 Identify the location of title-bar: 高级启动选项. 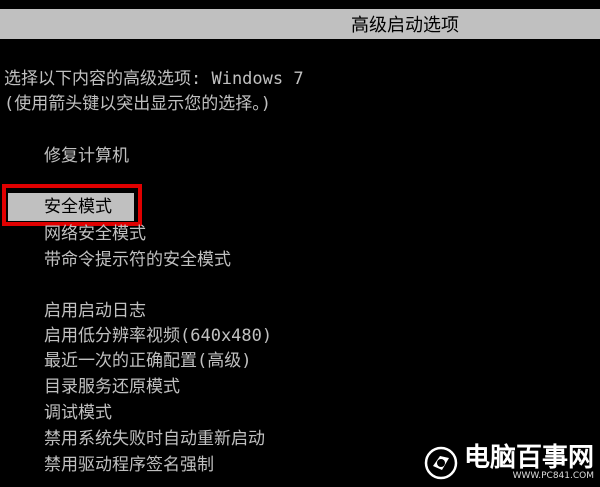
(300, 24).